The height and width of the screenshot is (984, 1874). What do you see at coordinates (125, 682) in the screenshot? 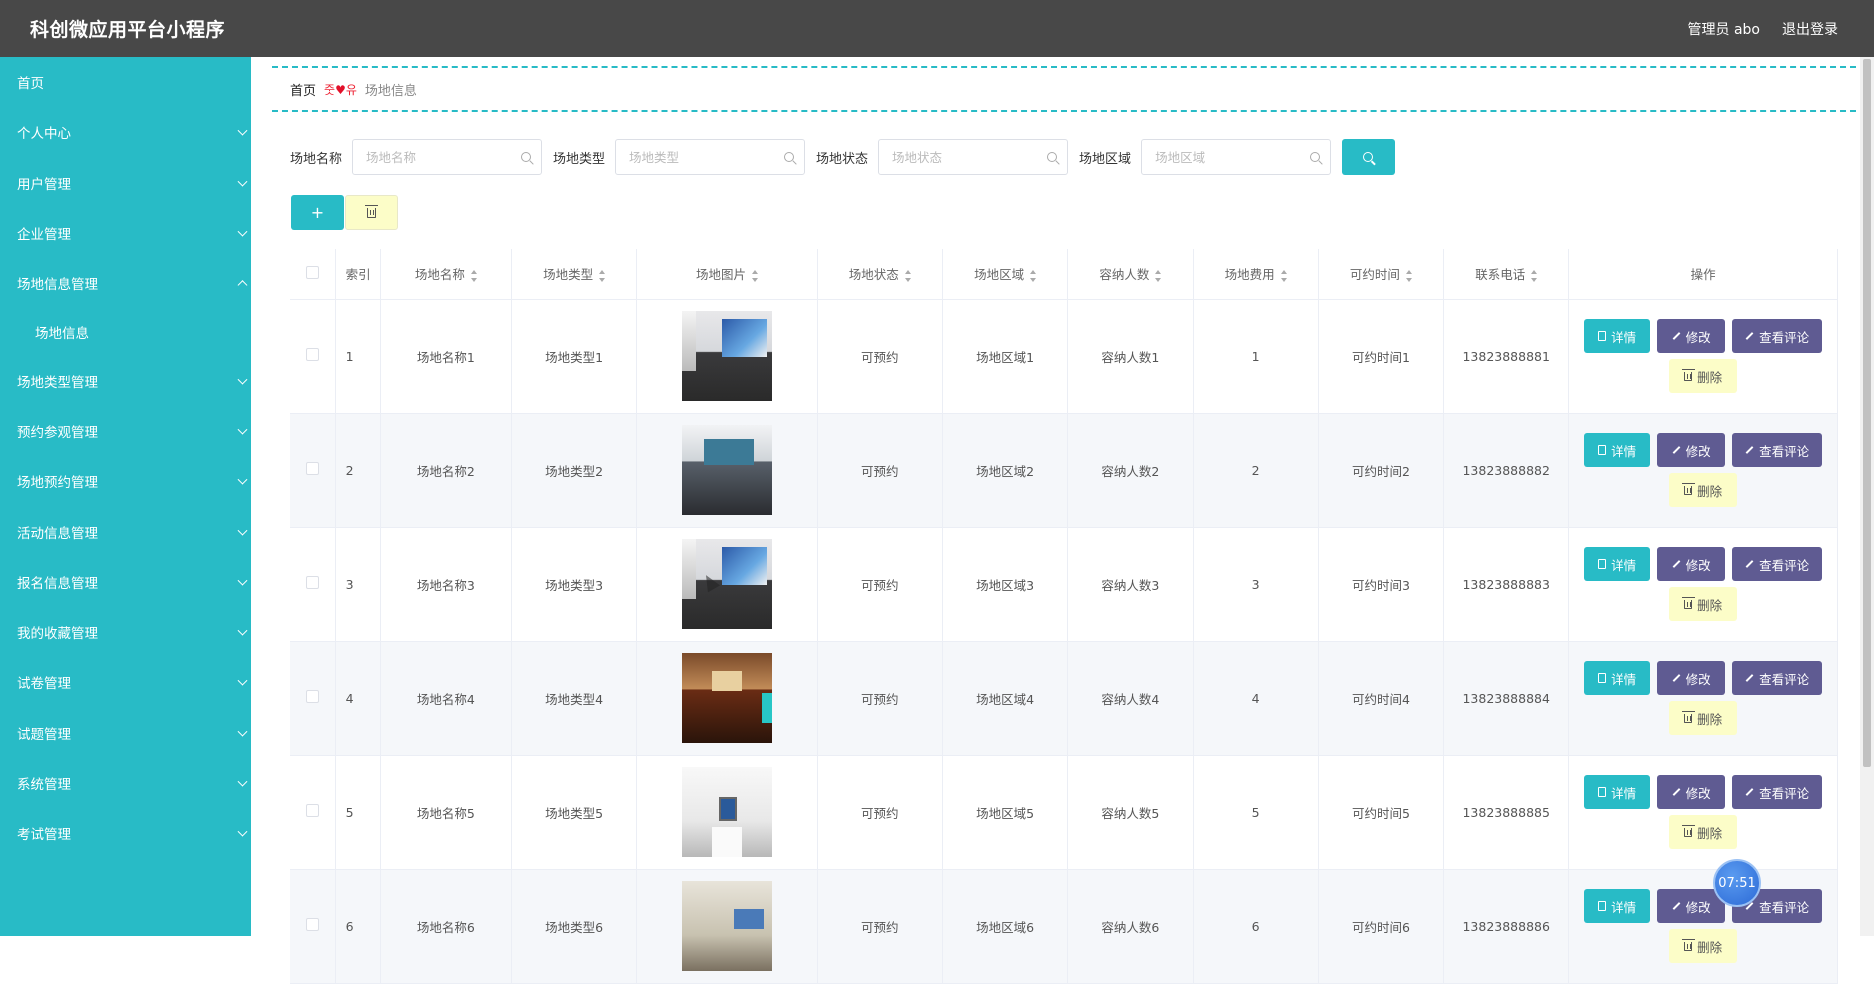
I see `sidebar-item-12: 试卷管理` at bounding box center [125, 682].